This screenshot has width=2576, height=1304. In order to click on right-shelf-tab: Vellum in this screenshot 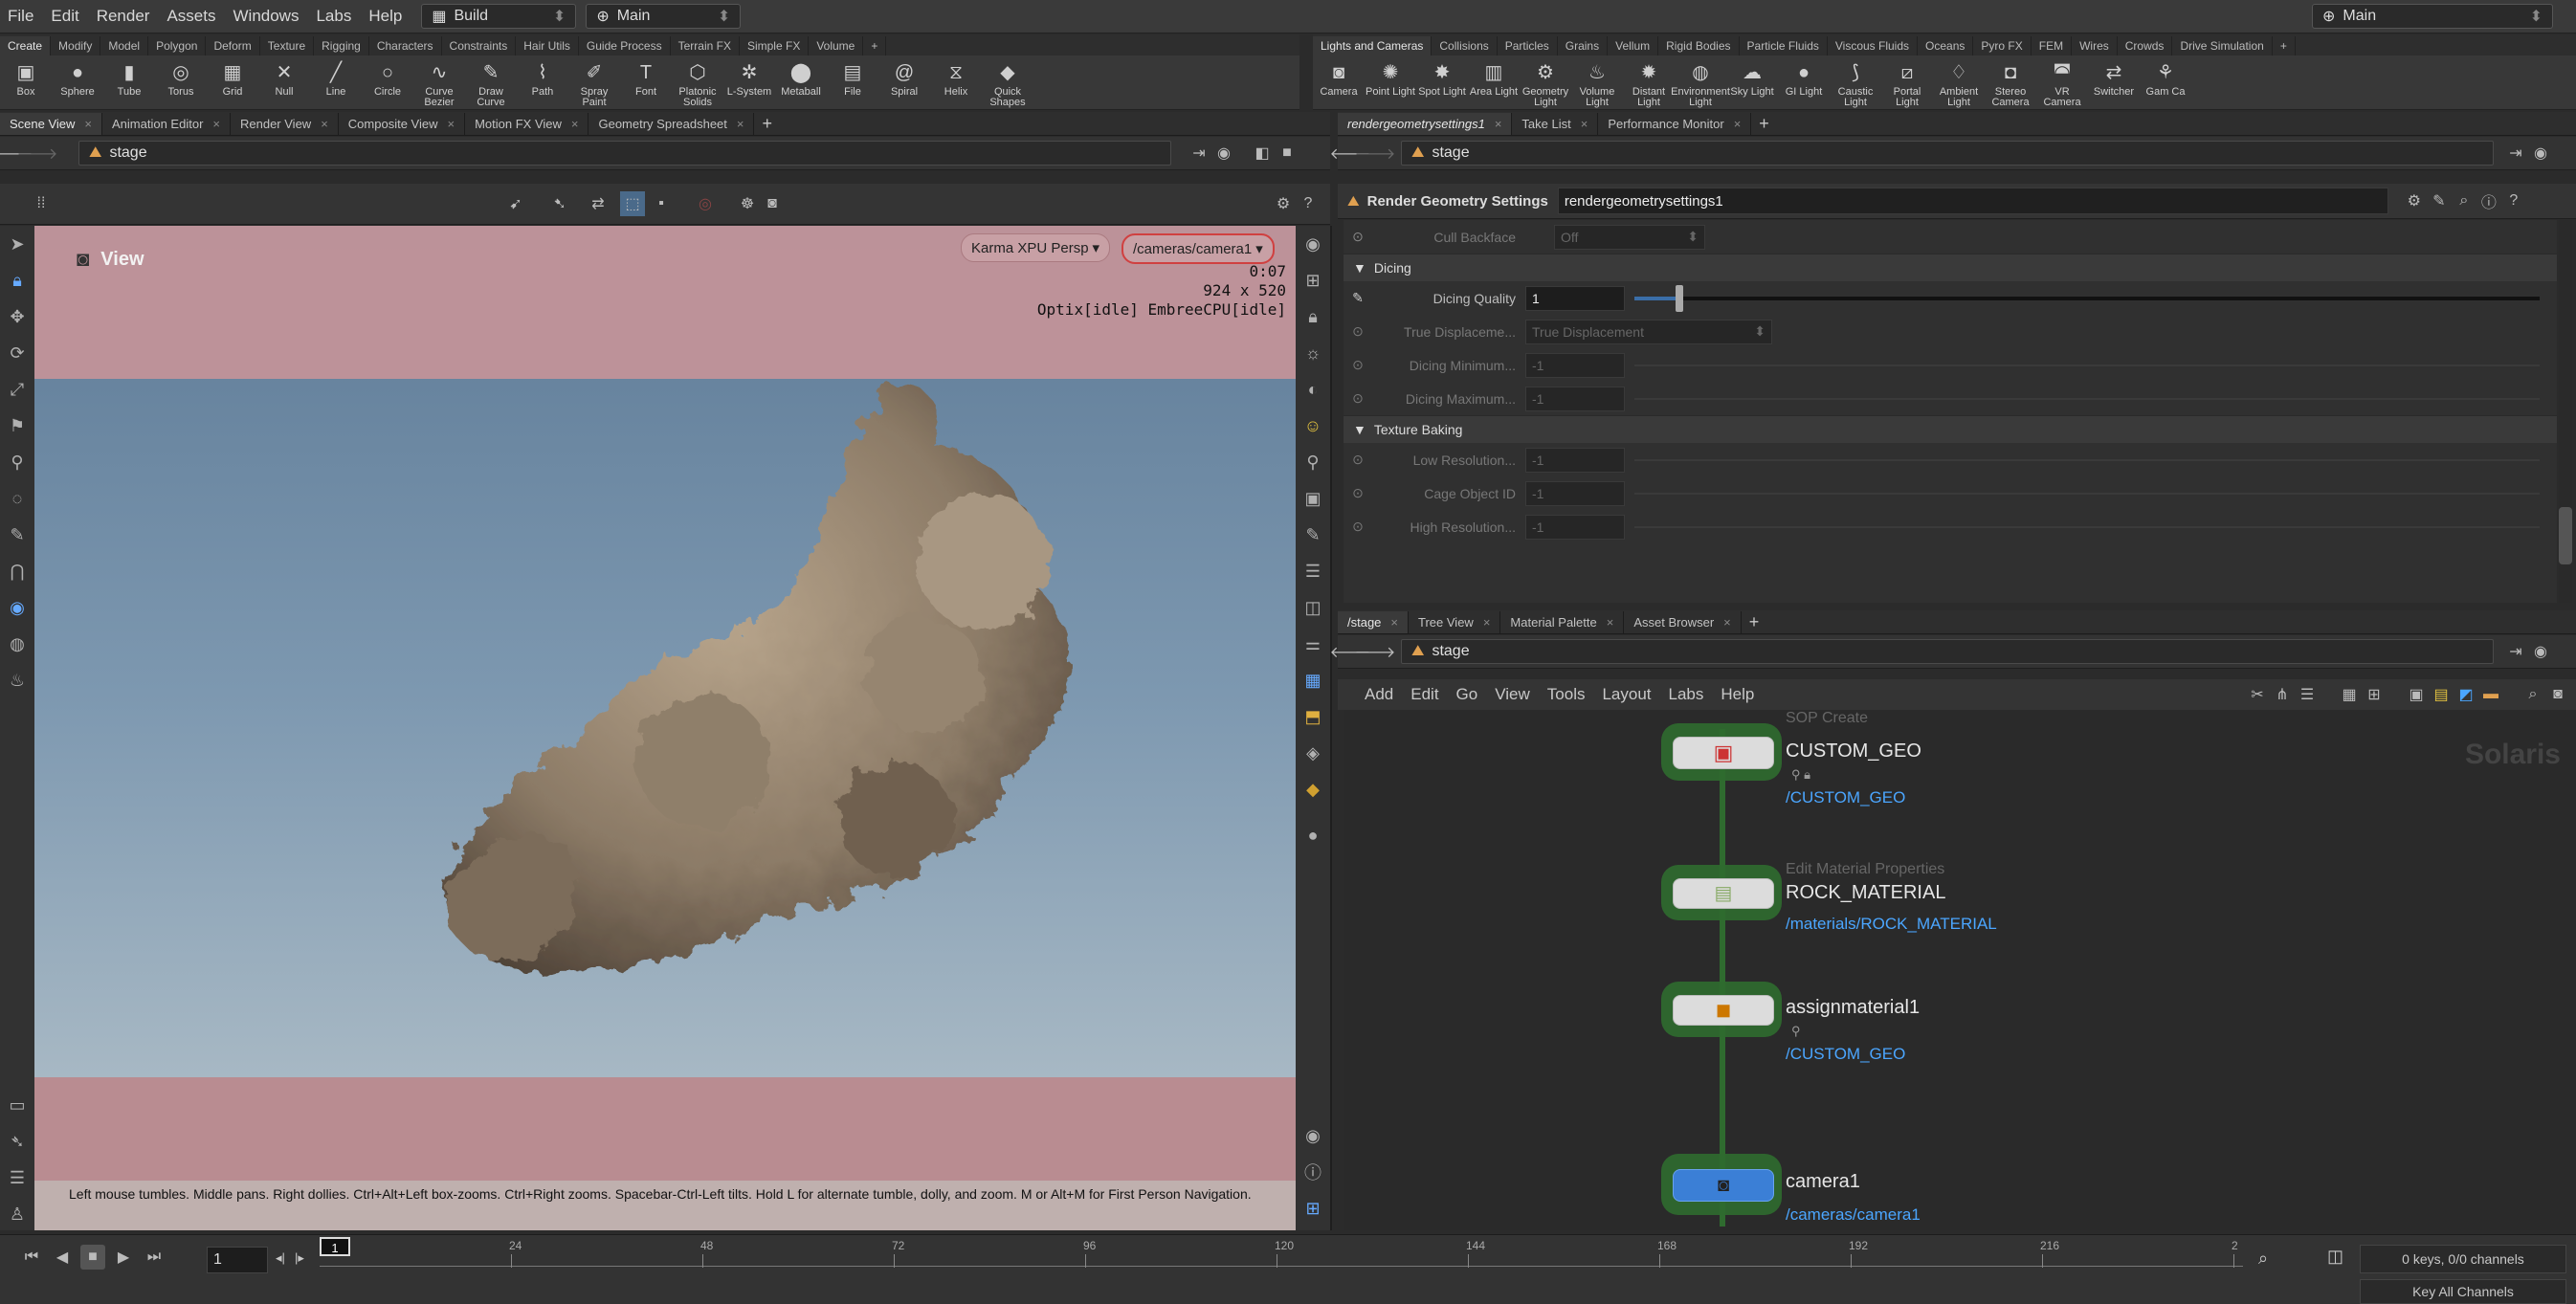, I will do `click(1633, 45)`.